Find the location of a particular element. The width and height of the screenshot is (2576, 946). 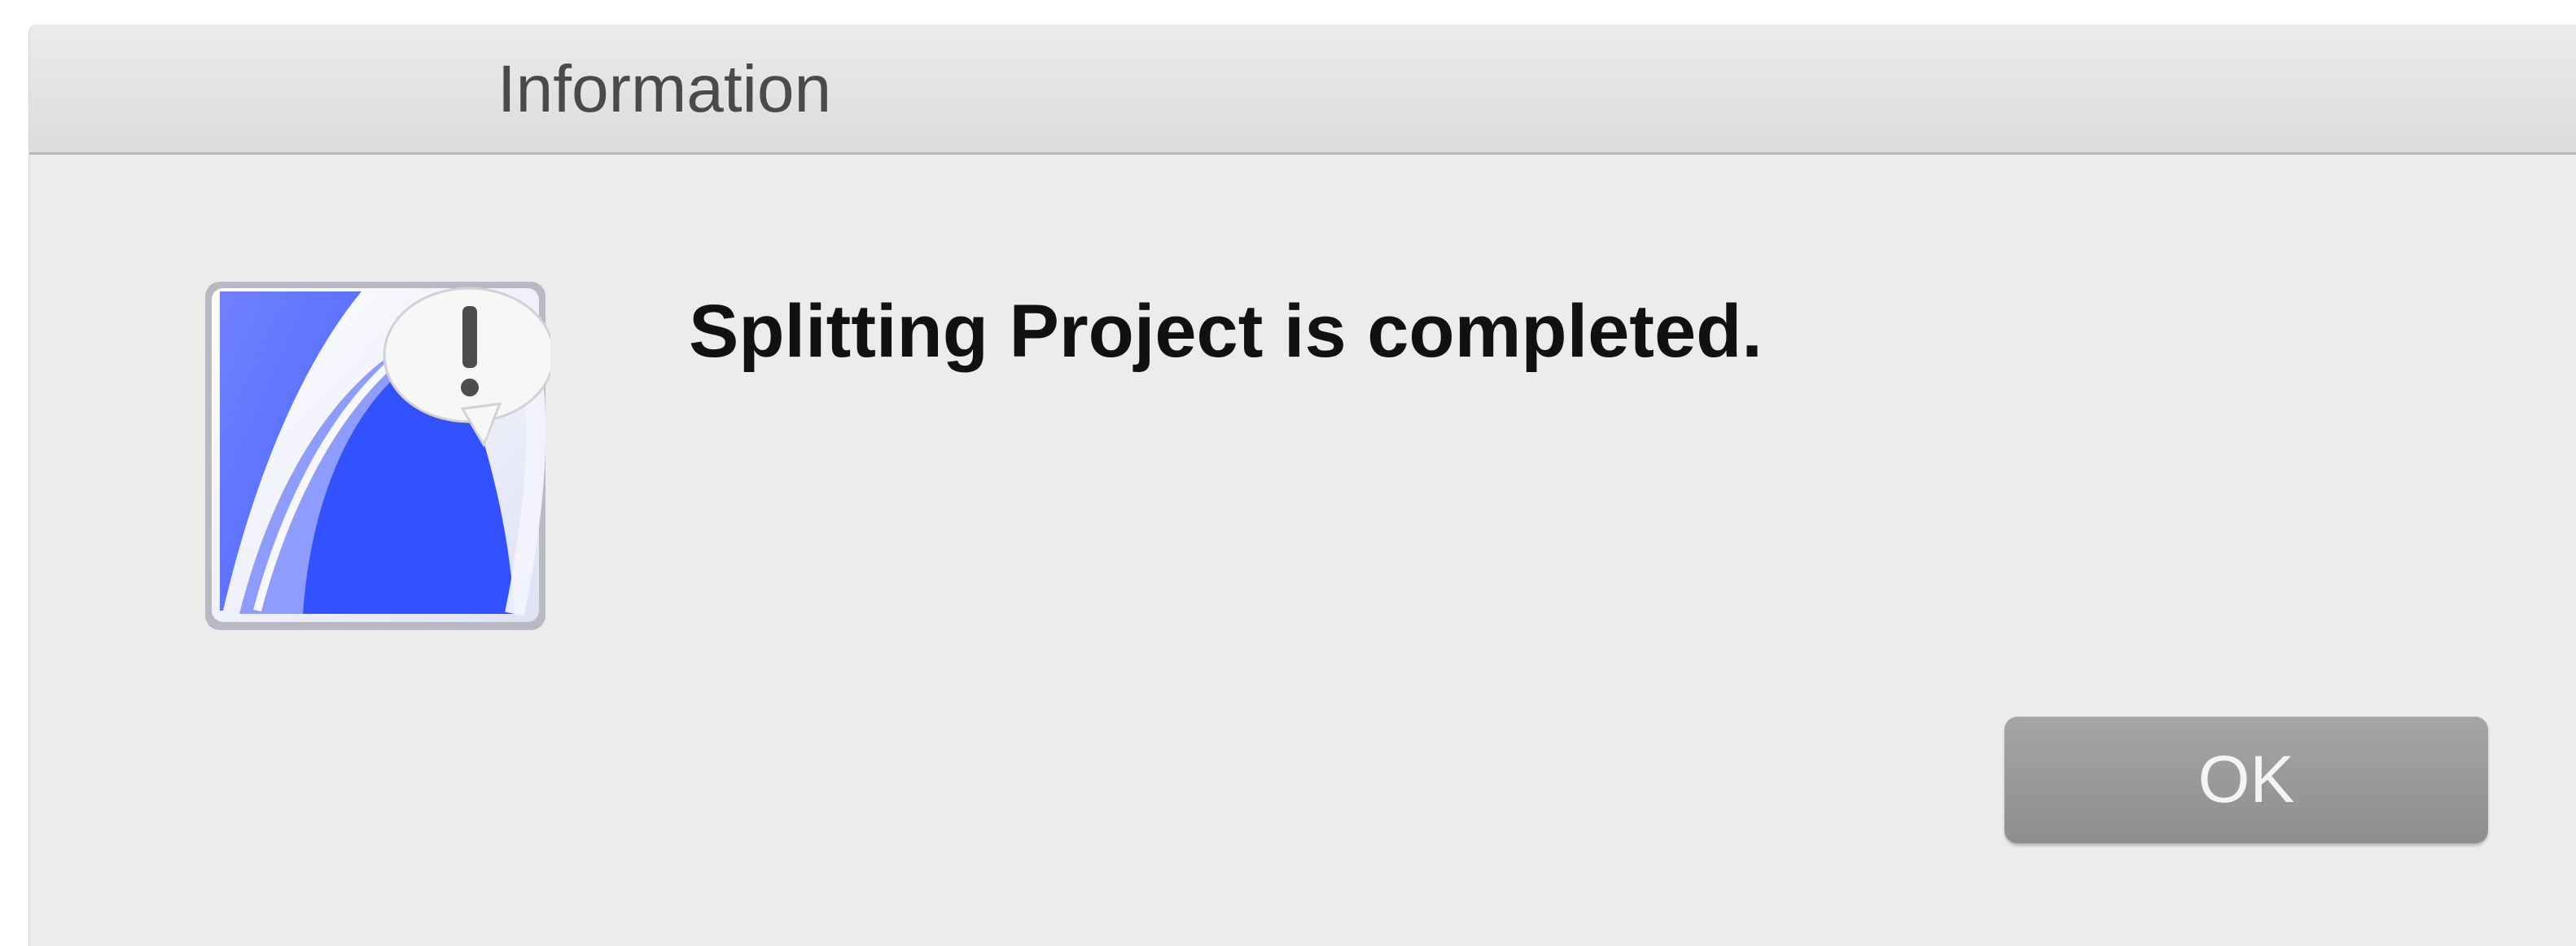

app-alert-icon is located at coordinates (377, 456).